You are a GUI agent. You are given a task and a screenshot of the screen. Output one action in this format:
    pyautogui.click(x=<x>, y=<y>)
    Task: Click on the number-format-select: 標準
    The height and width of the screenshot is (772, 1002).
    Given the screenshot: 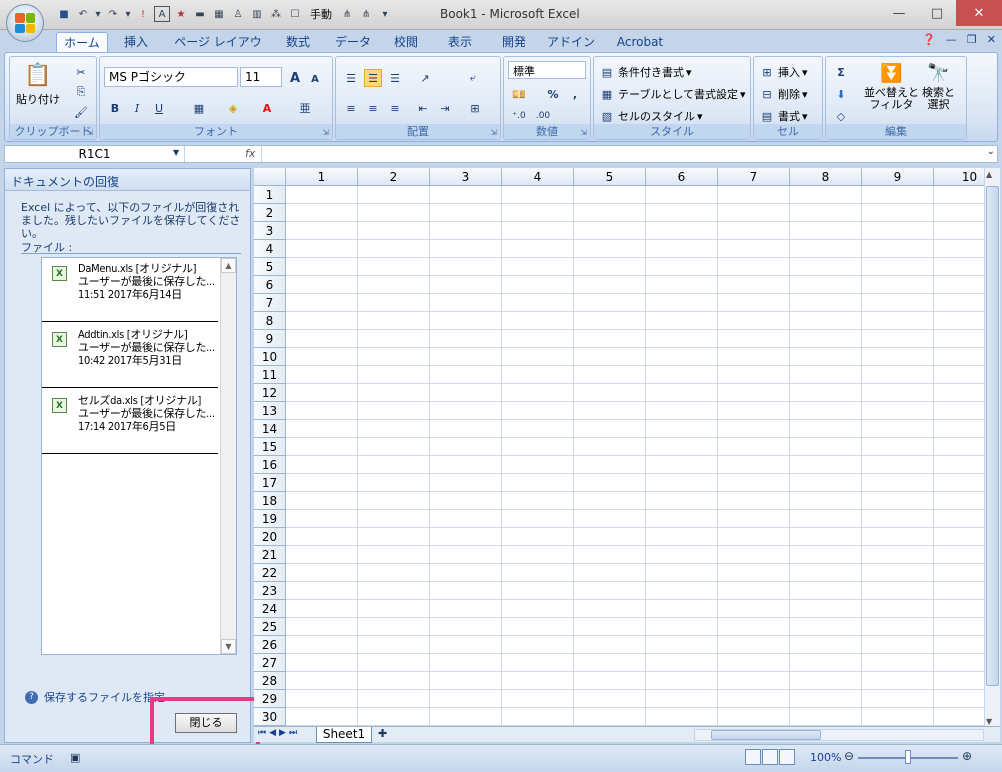 What is the action you would take?
    pyautogui.click(x=547, y=70)
    